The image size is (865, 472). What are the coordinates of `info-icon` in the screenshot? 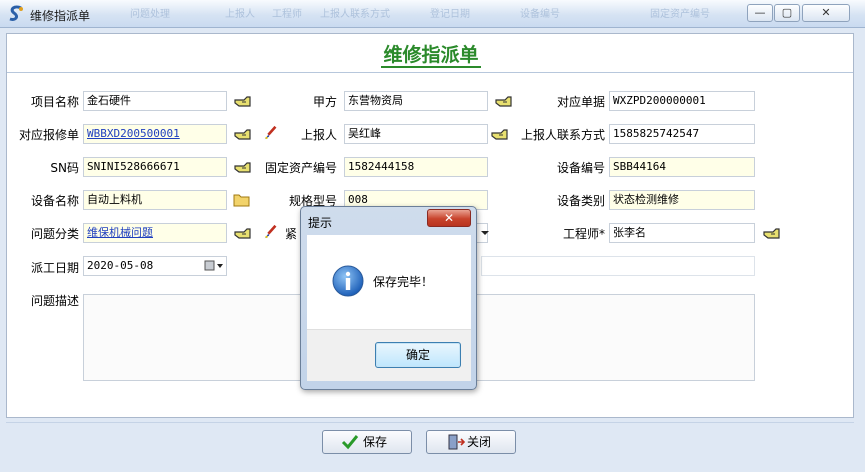 It's located at (348, 281).